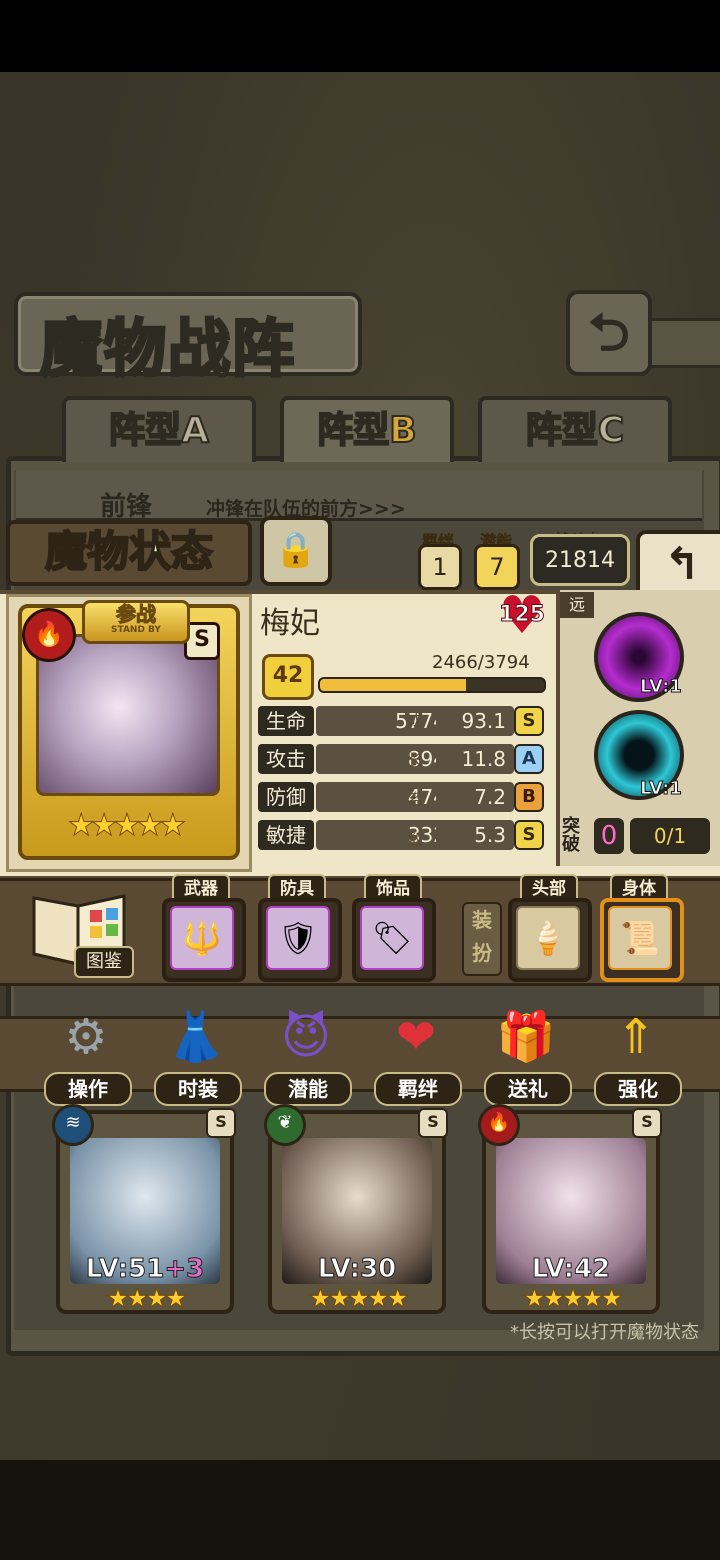 This screenshot has height=1560, width=720. What do you see at coordinates (136, 614) in the screenshot?
I see `standby-label: 参战` at bounding box center [136, 614].